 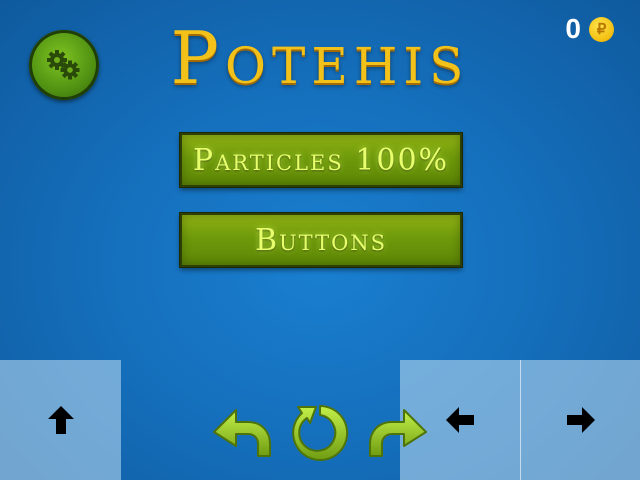 I want to click on move-up-pad, so click(x=60, y=420).